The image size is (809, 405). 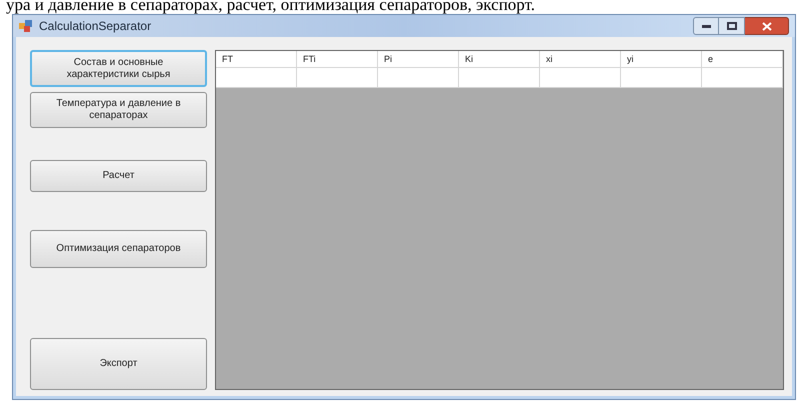 I want to click on minimize-button, so click(x=706, y=26).